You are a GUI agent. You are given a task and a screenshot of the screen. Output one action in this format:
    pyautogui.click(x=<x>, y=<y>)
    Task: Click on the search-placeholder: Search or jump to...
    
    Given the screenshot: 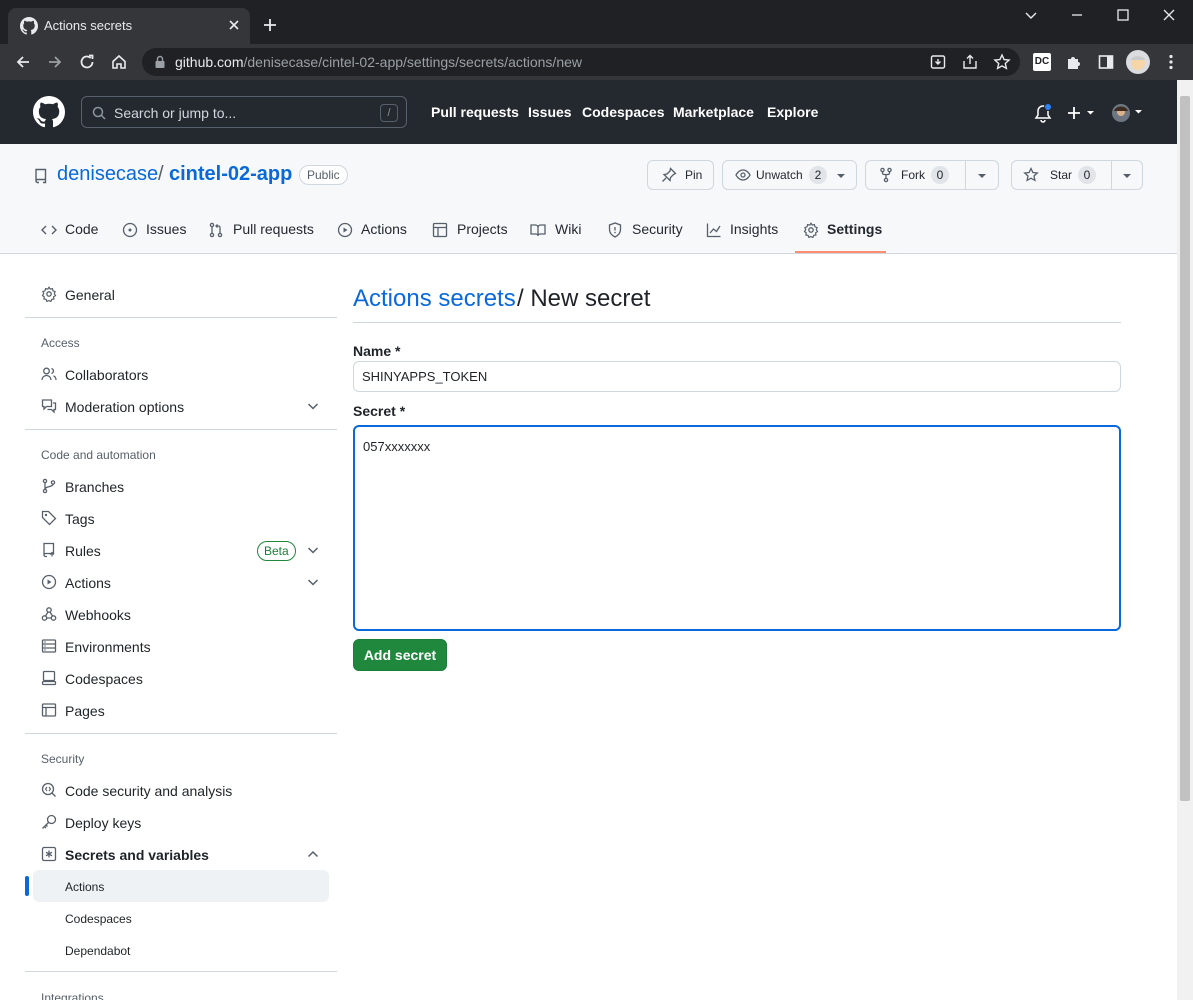 What is the action you would take?
    pyautogui.click(x=175, y=113)
    